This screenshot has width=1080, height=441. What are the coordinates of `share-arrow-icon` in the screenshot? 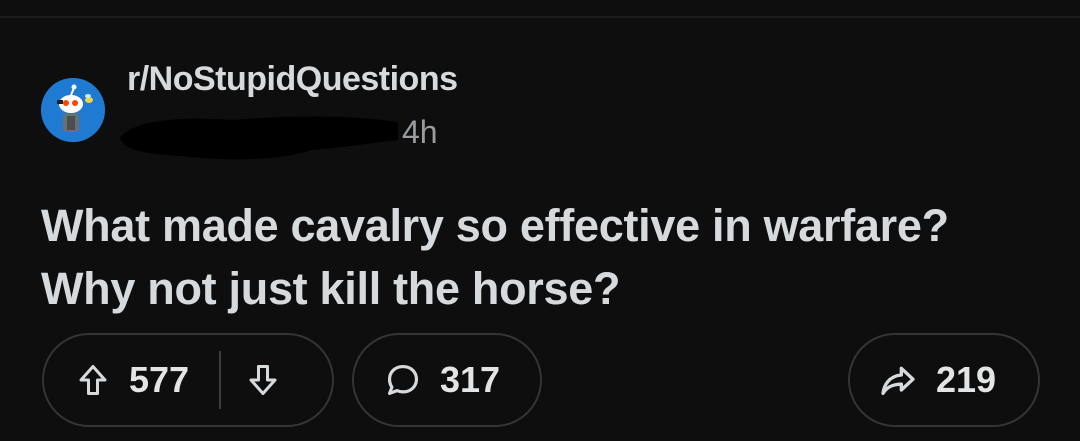 It's located at (898, 380).